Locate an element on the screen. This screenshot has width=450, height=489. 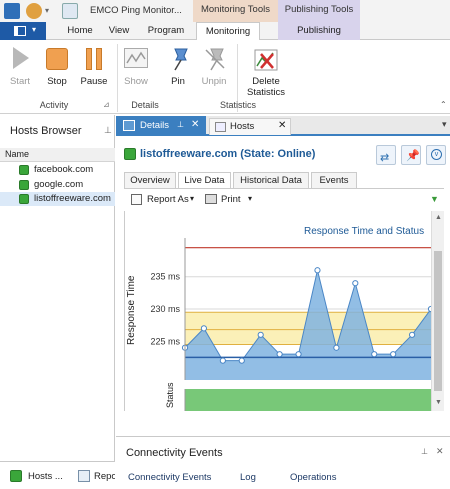
pin-host-button: 📌 is located at coordinates (411, 155).